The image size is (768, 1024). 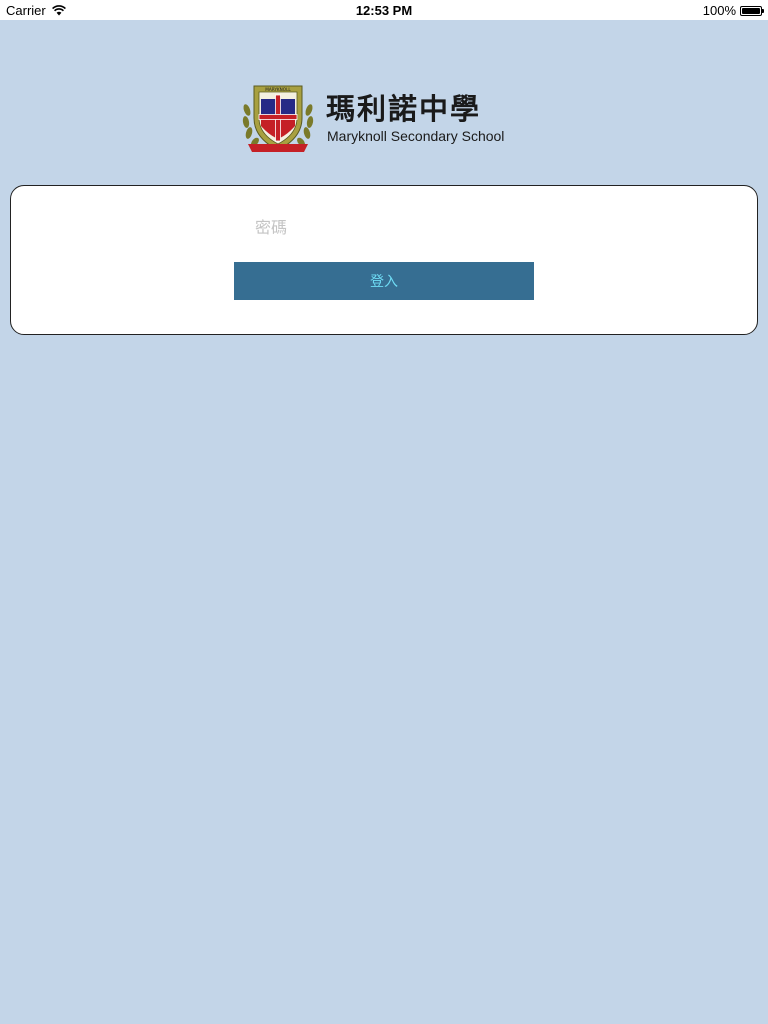 I want to click on school-name-en: Maryknoll Secondary School, so click(x=416, y=136).